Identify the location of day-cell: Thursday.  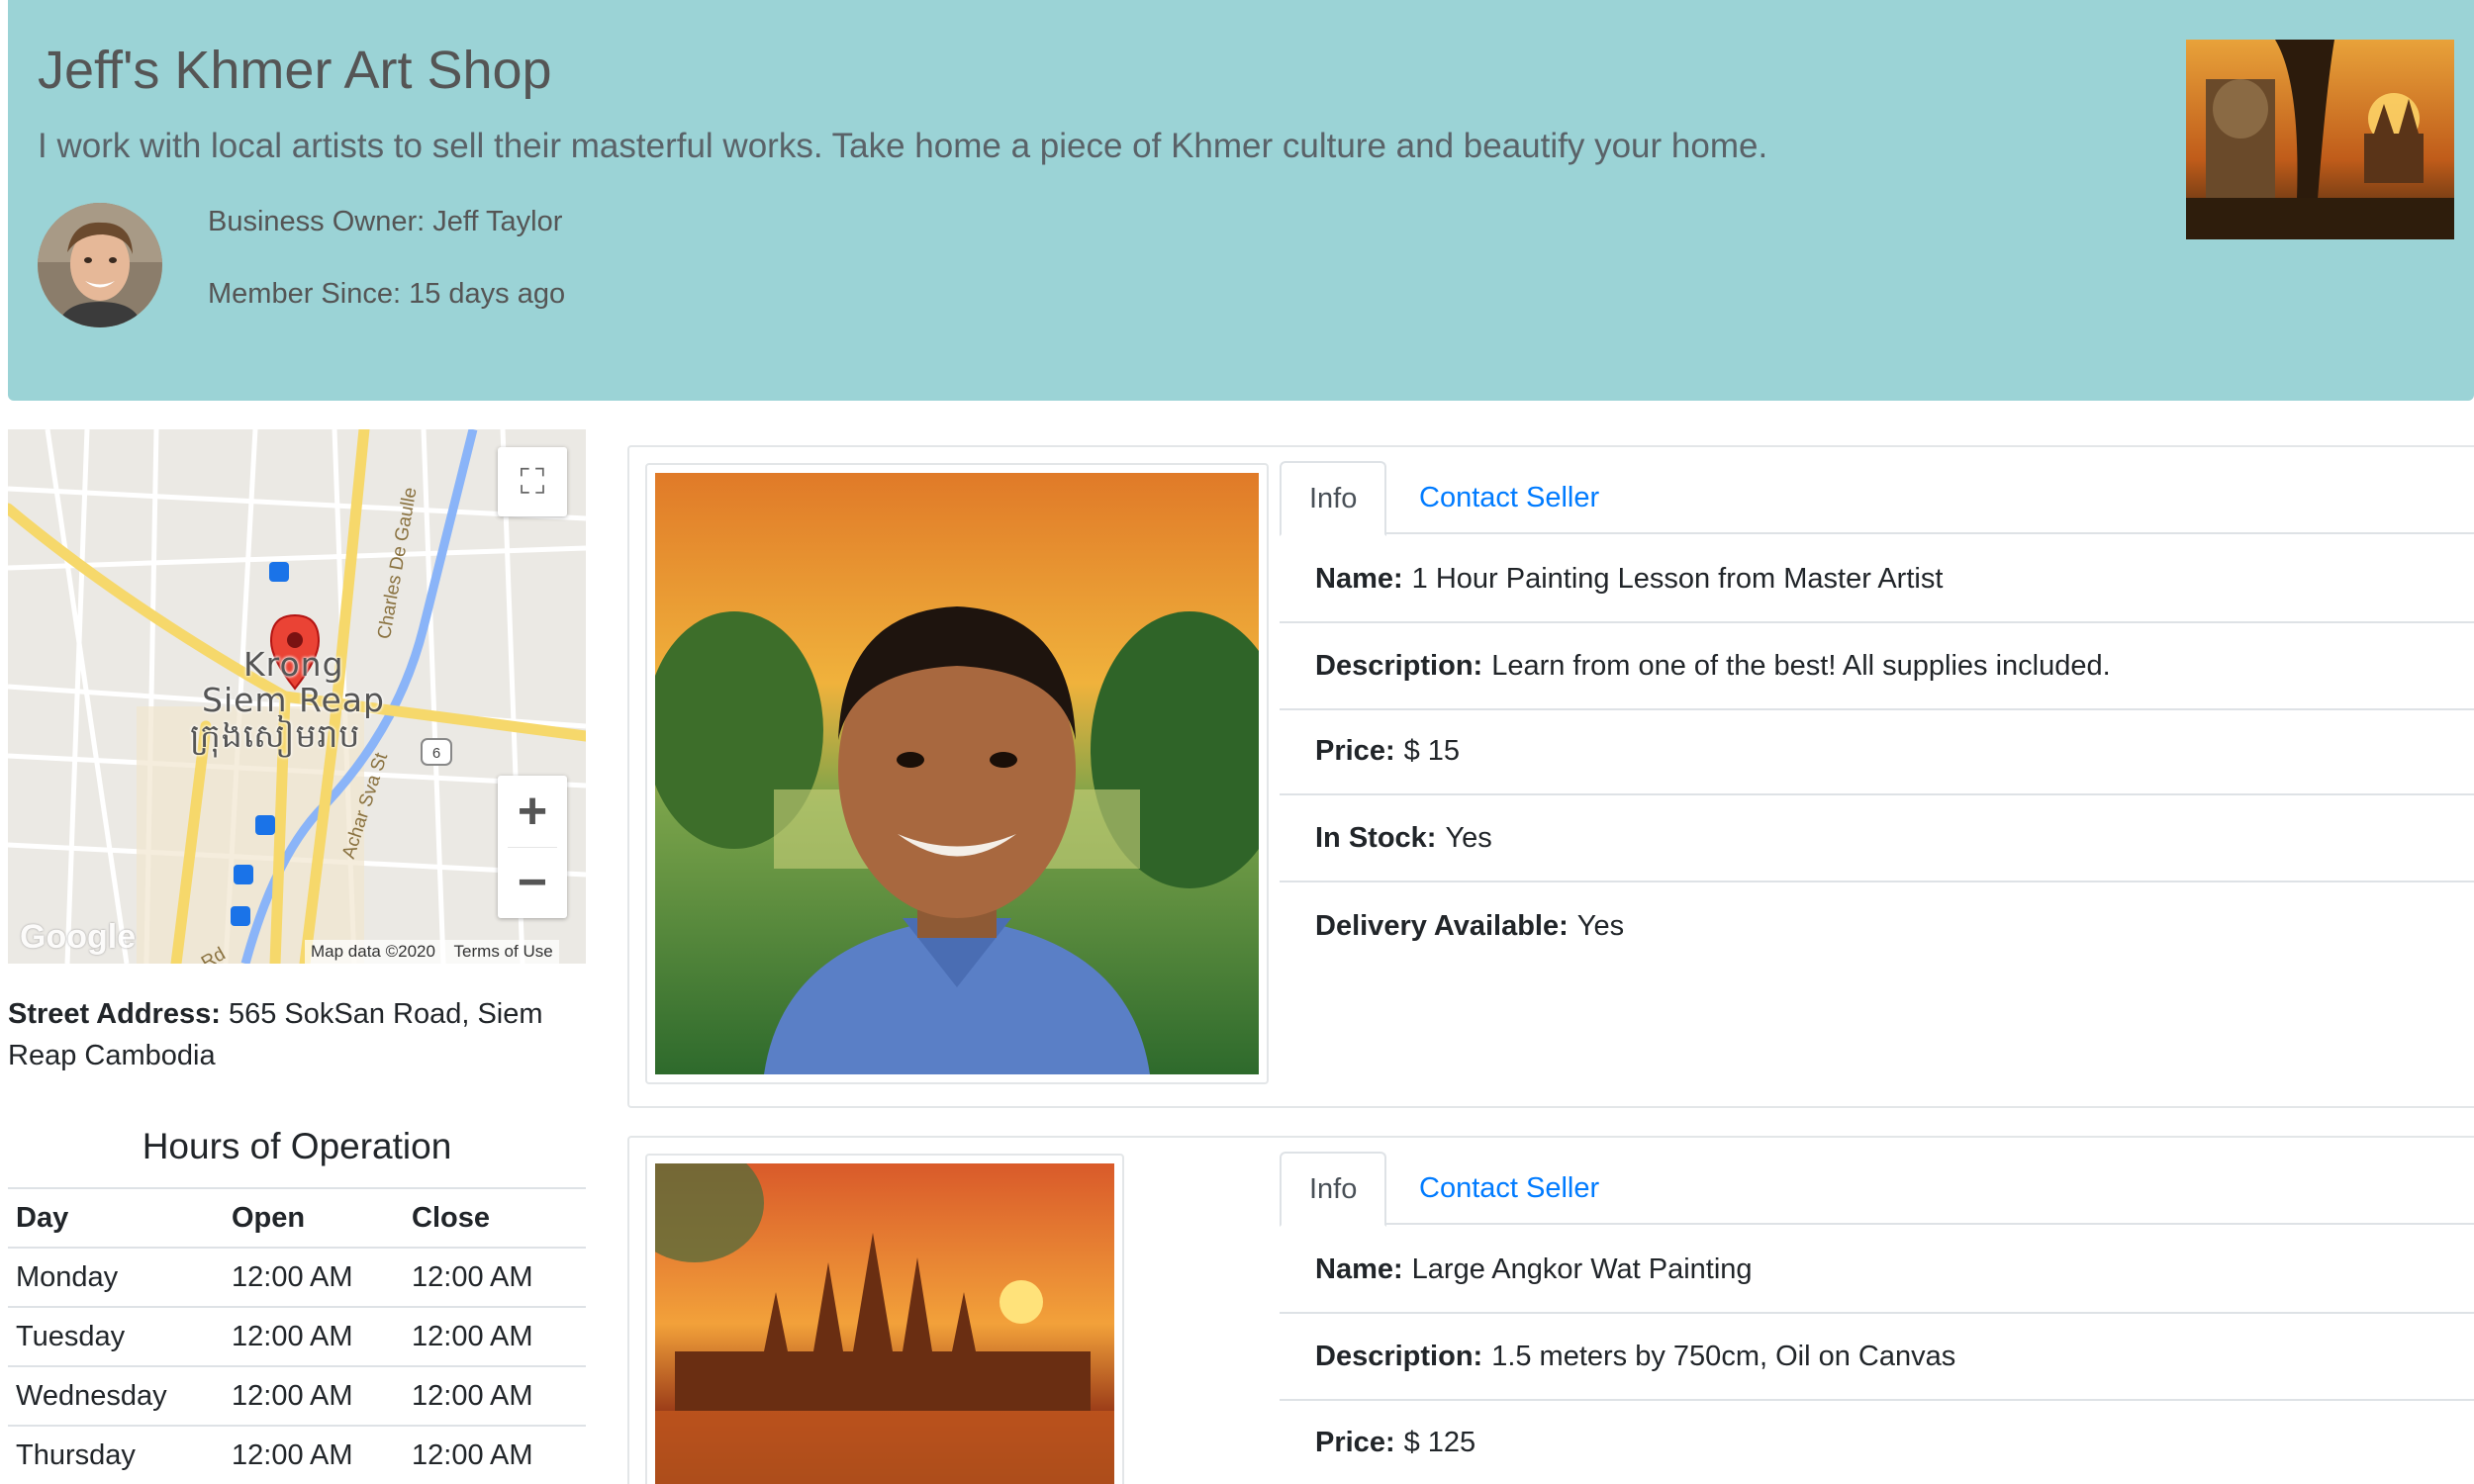
(116, 1454).